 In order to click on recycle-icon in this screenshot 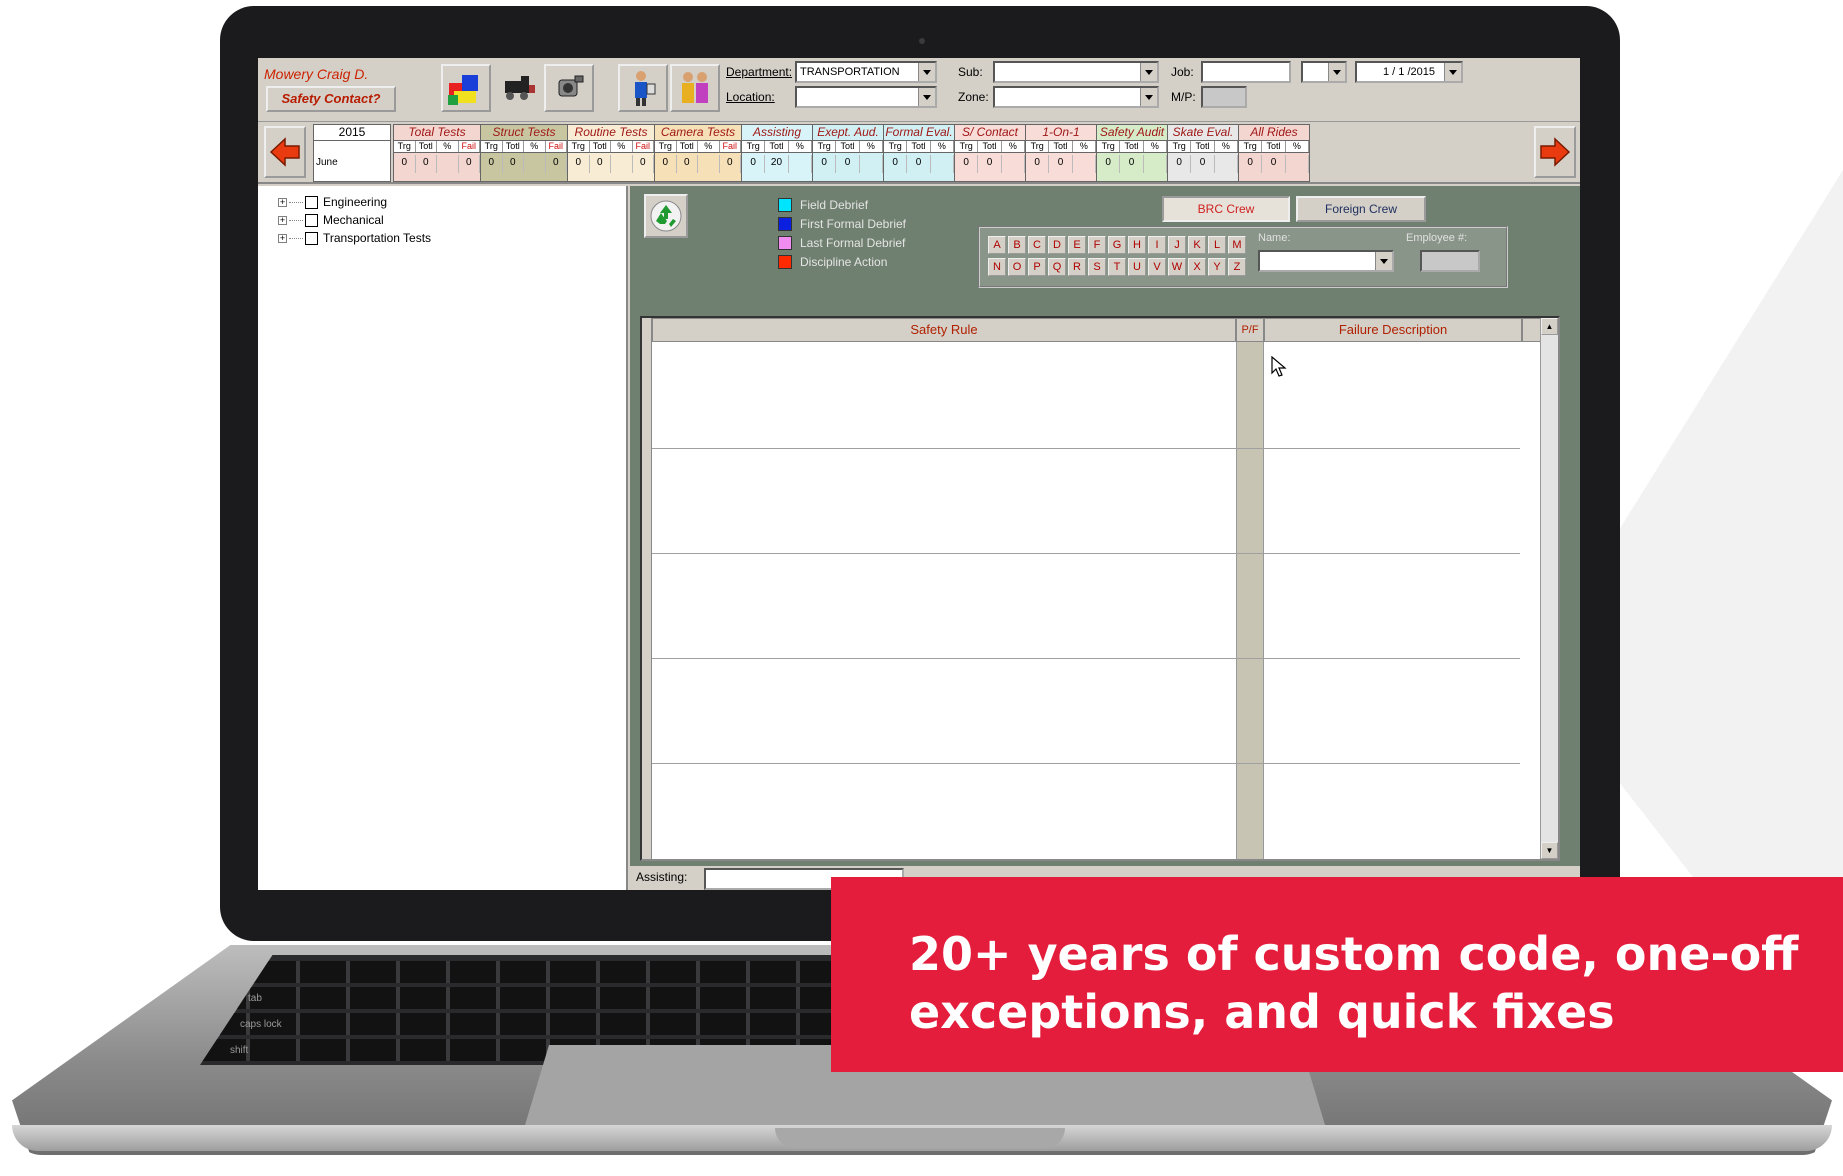, I will do `click(666, 216)`.